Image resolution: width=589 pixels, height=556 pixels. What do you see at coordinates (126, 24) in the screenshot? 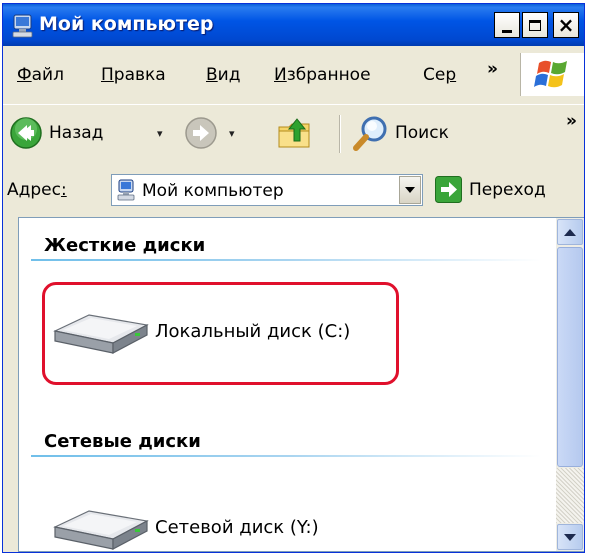
I see `window-title: Мой компьютер` at bounding box center [126, 24].